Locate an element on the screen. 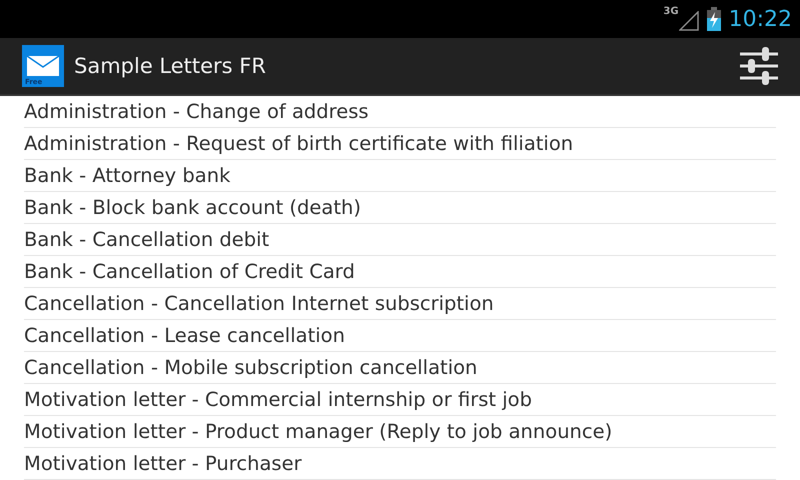  letter-item: Motivation letter - Product manager (Reply to job announce) is located at coordinates (400, 432).